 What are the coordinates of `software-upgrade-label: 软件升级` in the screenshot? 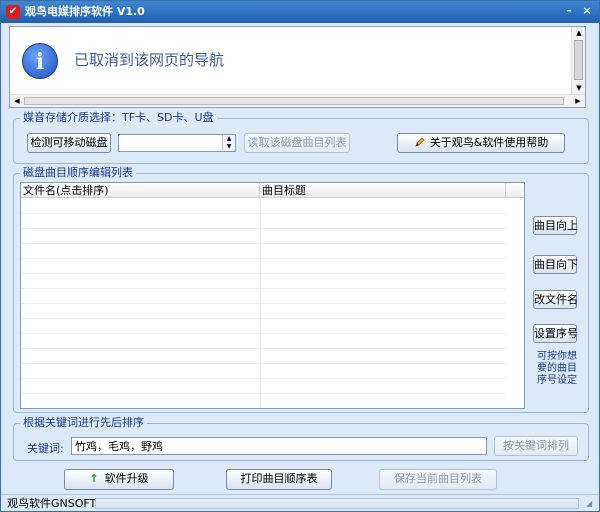 It's located at (126, 478).